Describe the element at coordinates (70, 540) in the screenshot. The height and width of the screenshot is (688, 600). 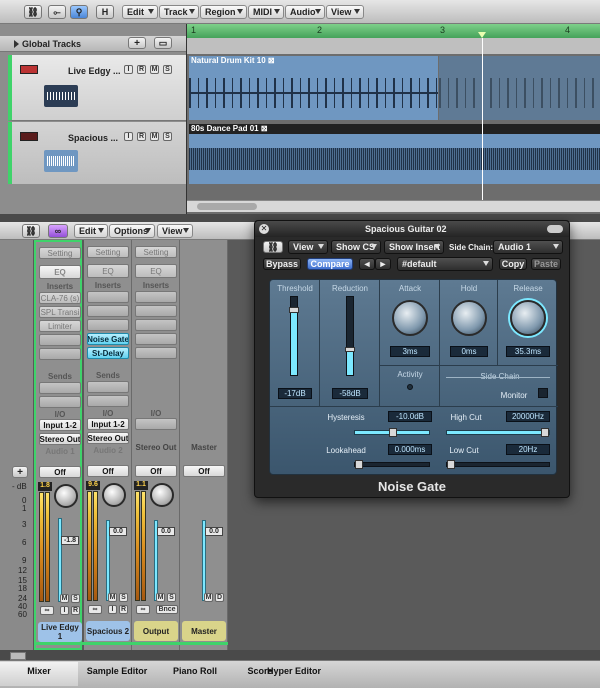
I see `strip-1-volume-display: -1.8` at that location.